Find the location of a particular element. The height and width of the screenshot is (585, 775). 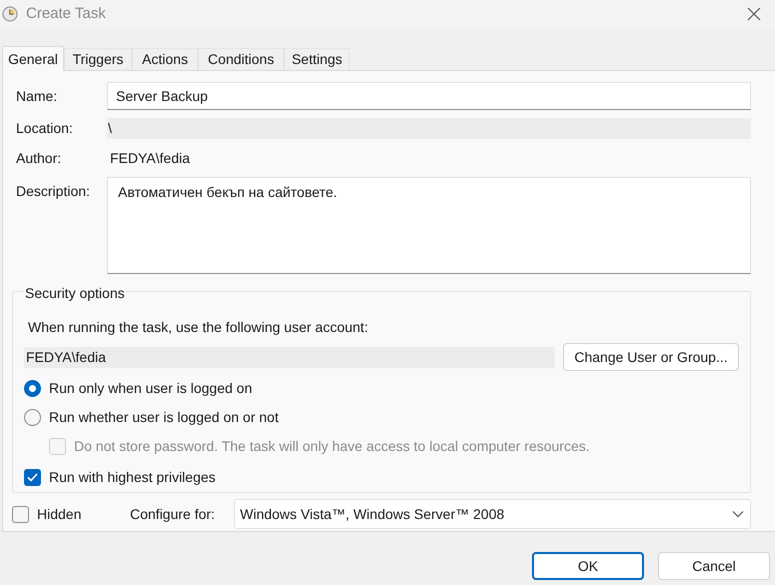

tab: Conditions is located at coordinates (241, 59).